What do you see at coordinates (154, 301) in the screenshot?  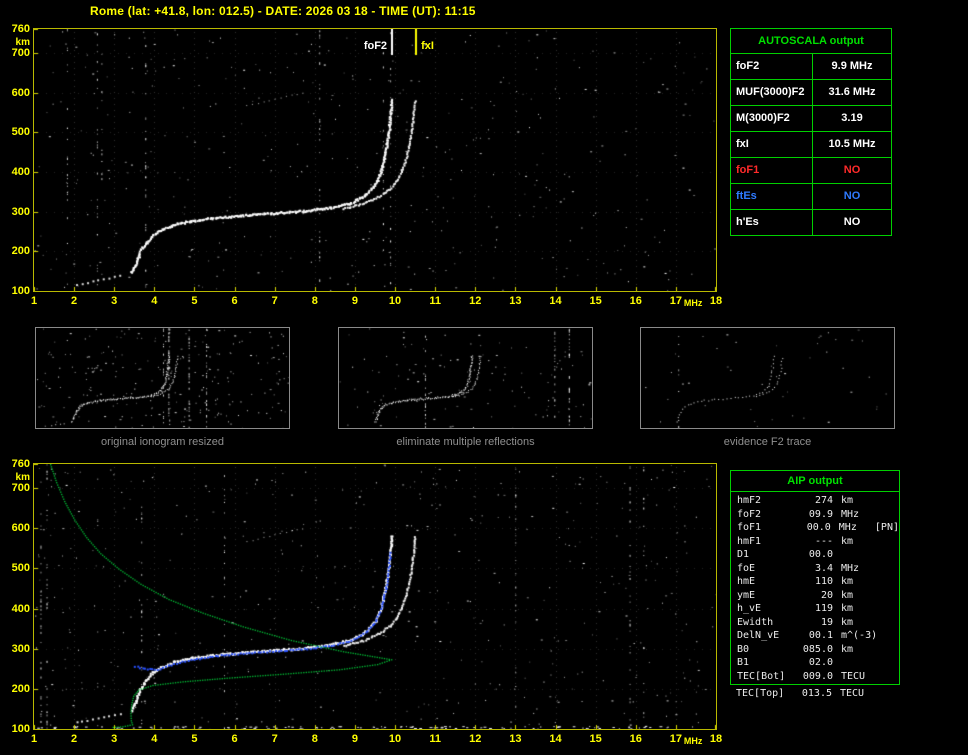 I see `x-tick-label: 4` at bounding box center [154, 301].